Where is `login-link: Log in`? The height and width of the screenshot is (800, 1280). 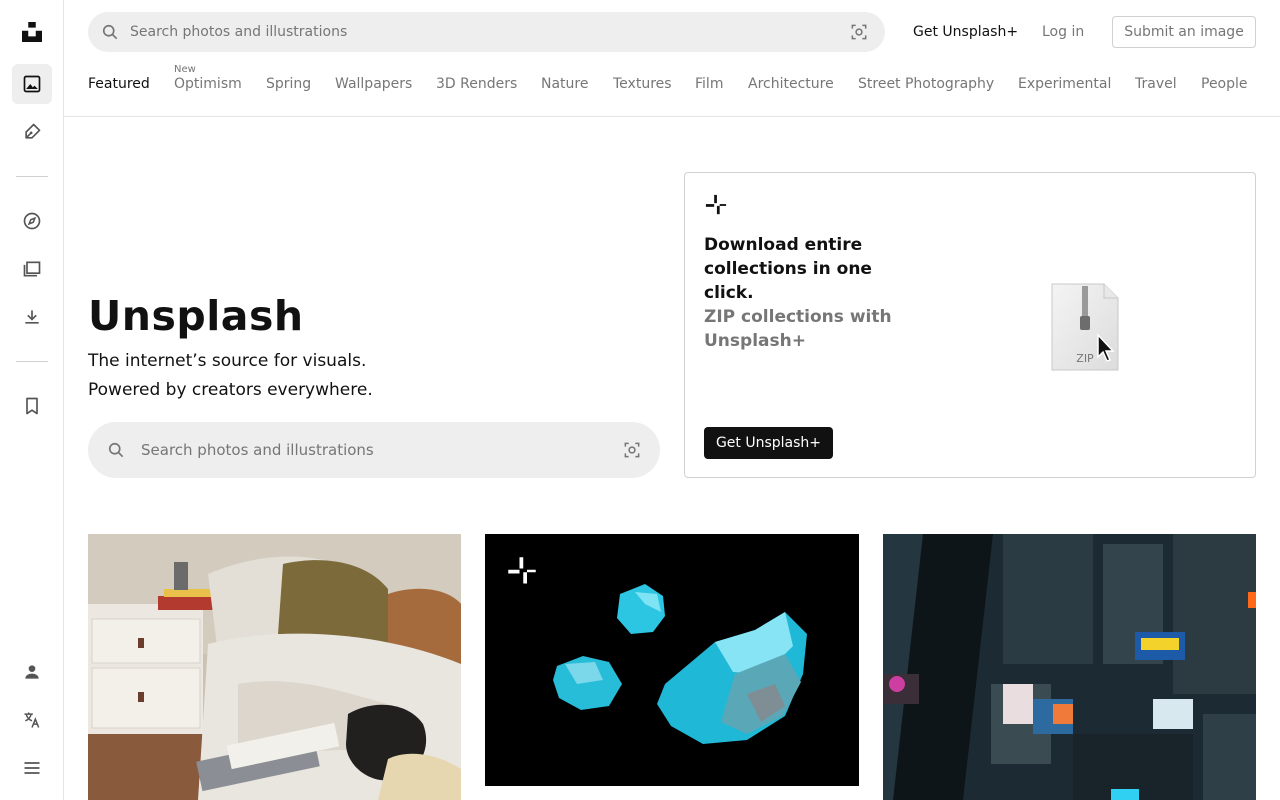 login-link: Log in is located at coordinates (1063, 32).